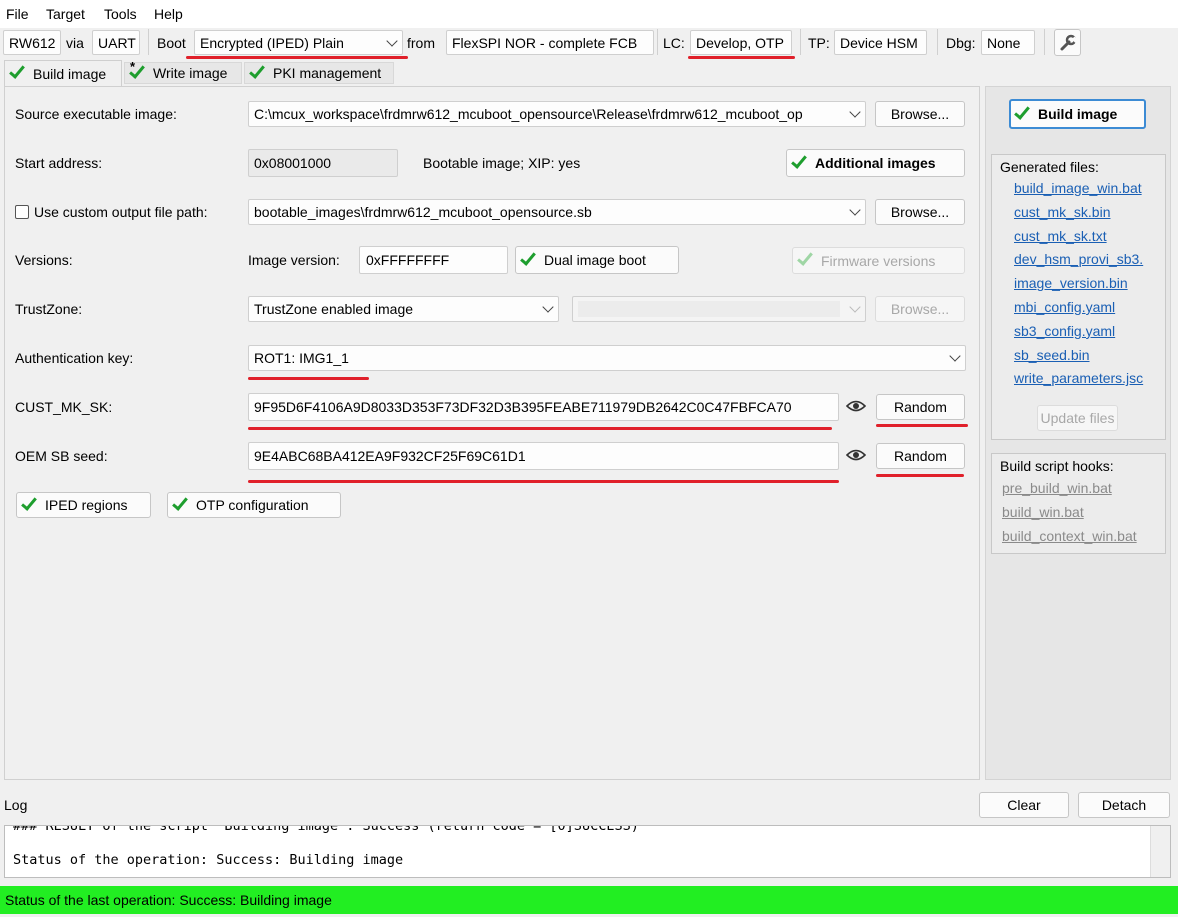 This screenshot has height=917, width=1178. I want to click on memory-select: FlexSPI NOR - complete FCB, so click(550, 42).